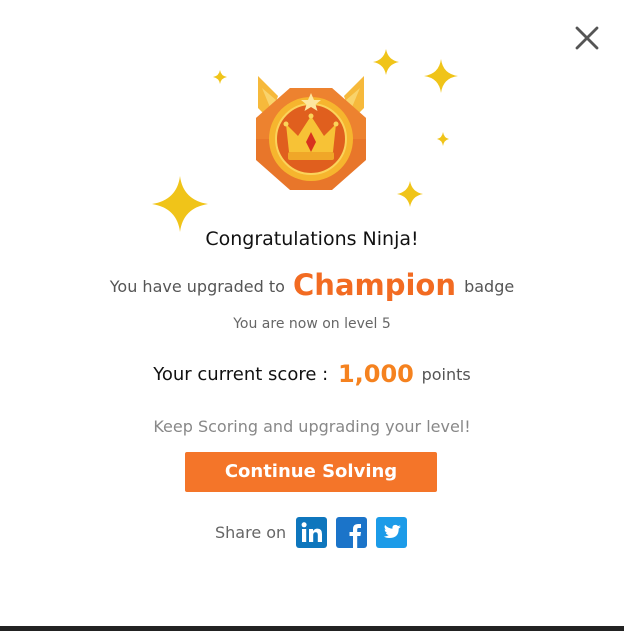 The width and height of the screenshot is (624, 631). I want to click on score-prefix: Your current score :, so click(241, 374).